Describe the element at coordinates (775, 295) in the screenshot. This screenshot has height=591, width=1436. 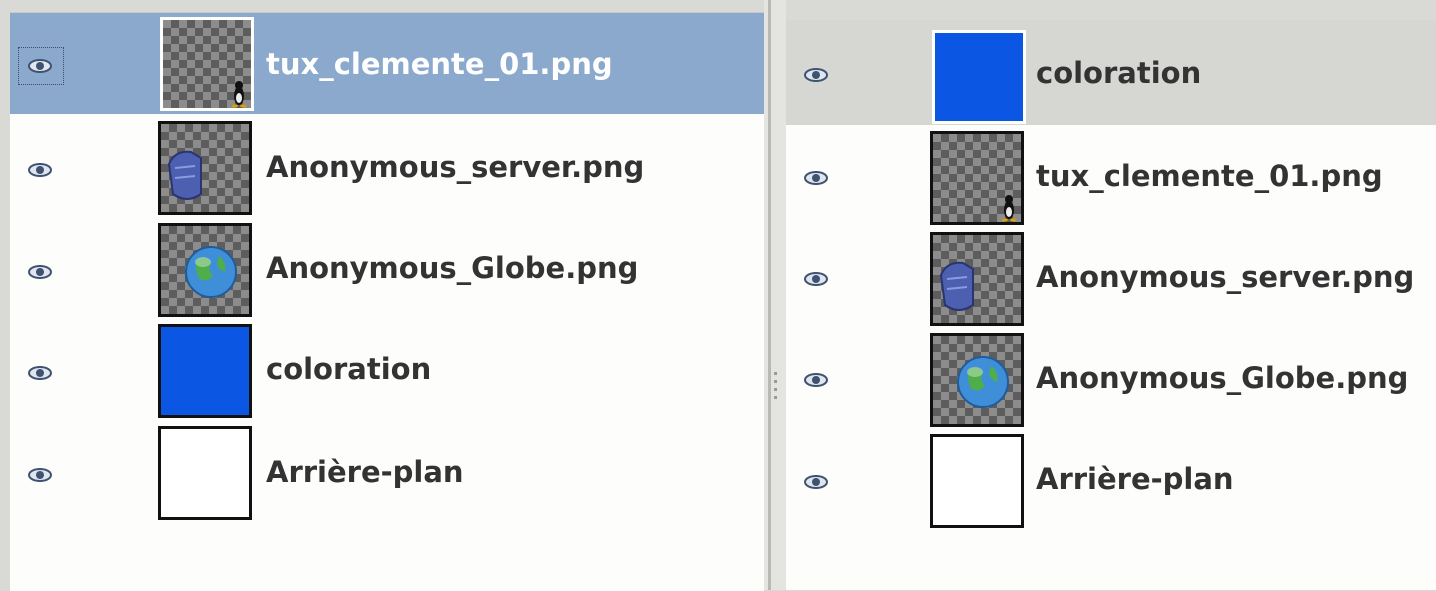
I see `pane-divider` at that location.